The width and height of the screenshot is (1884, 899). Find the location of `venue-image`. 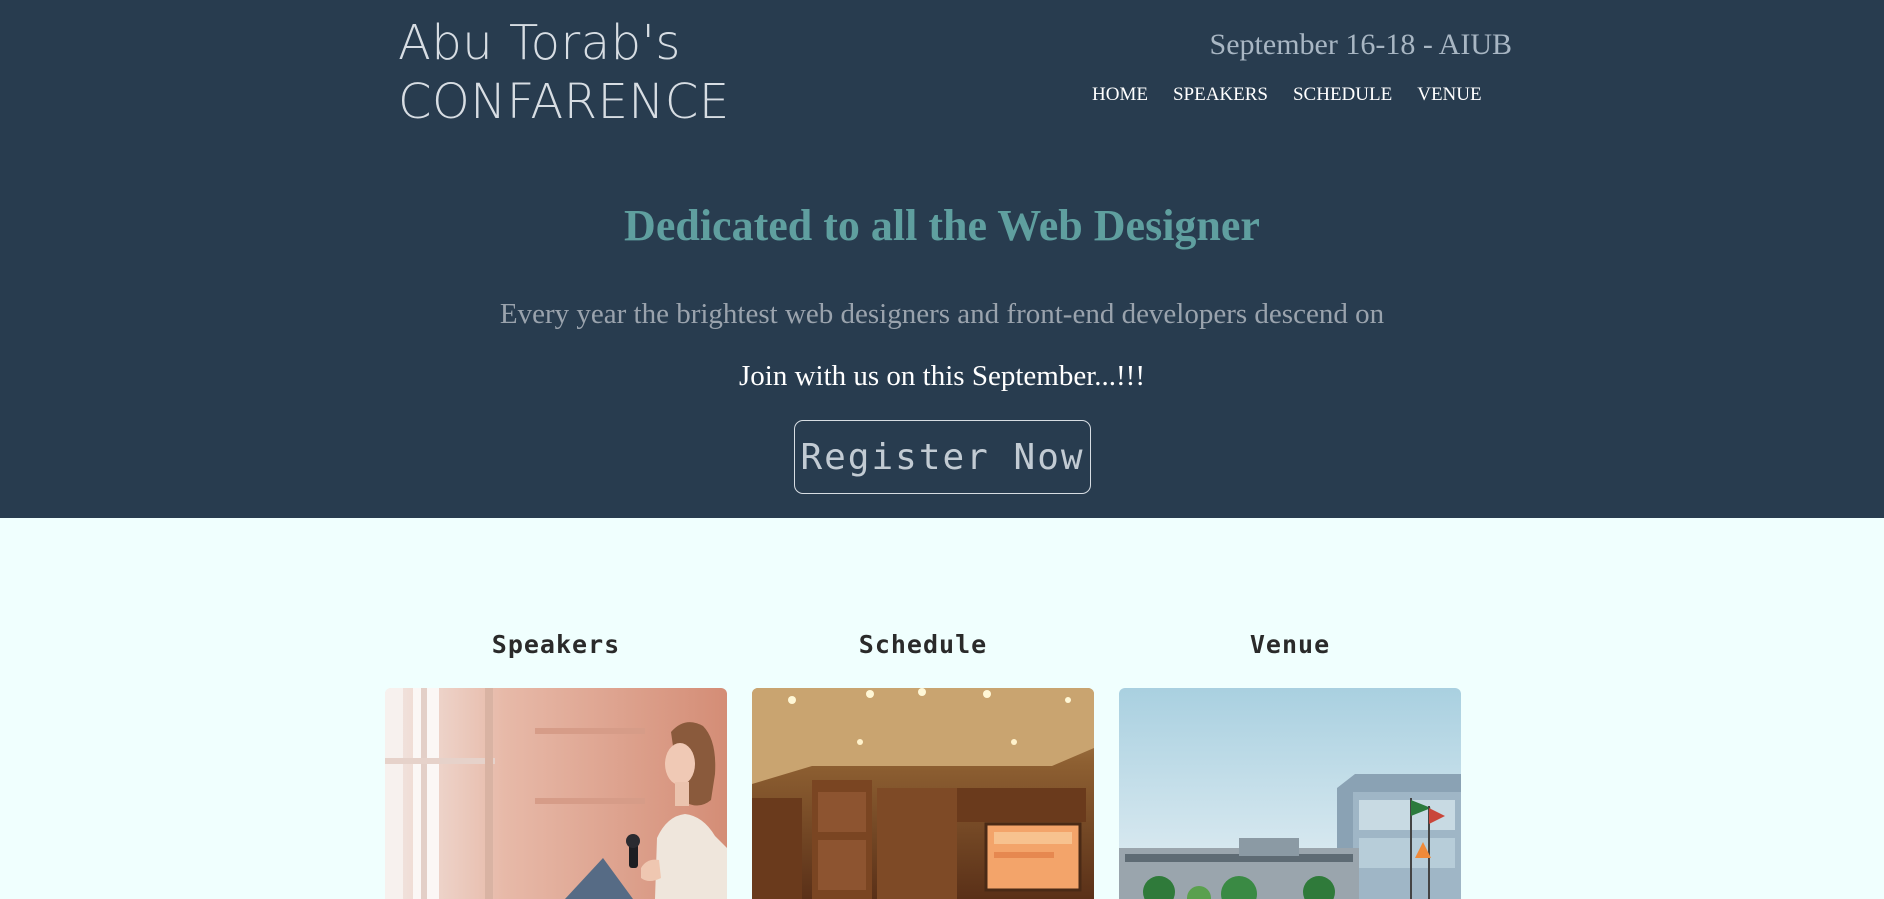

venue-image is located at coordinates (1290, 793).